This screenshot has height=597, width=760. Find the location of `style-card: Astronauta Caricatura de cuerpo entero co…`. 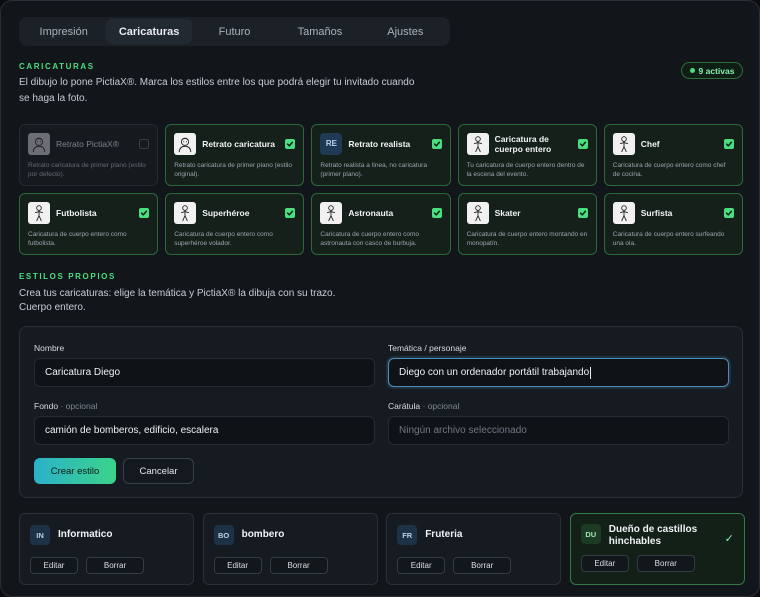

style-card: Astronauta Caricatura de cuerpo entero co… is located at coordinates (381, 224).